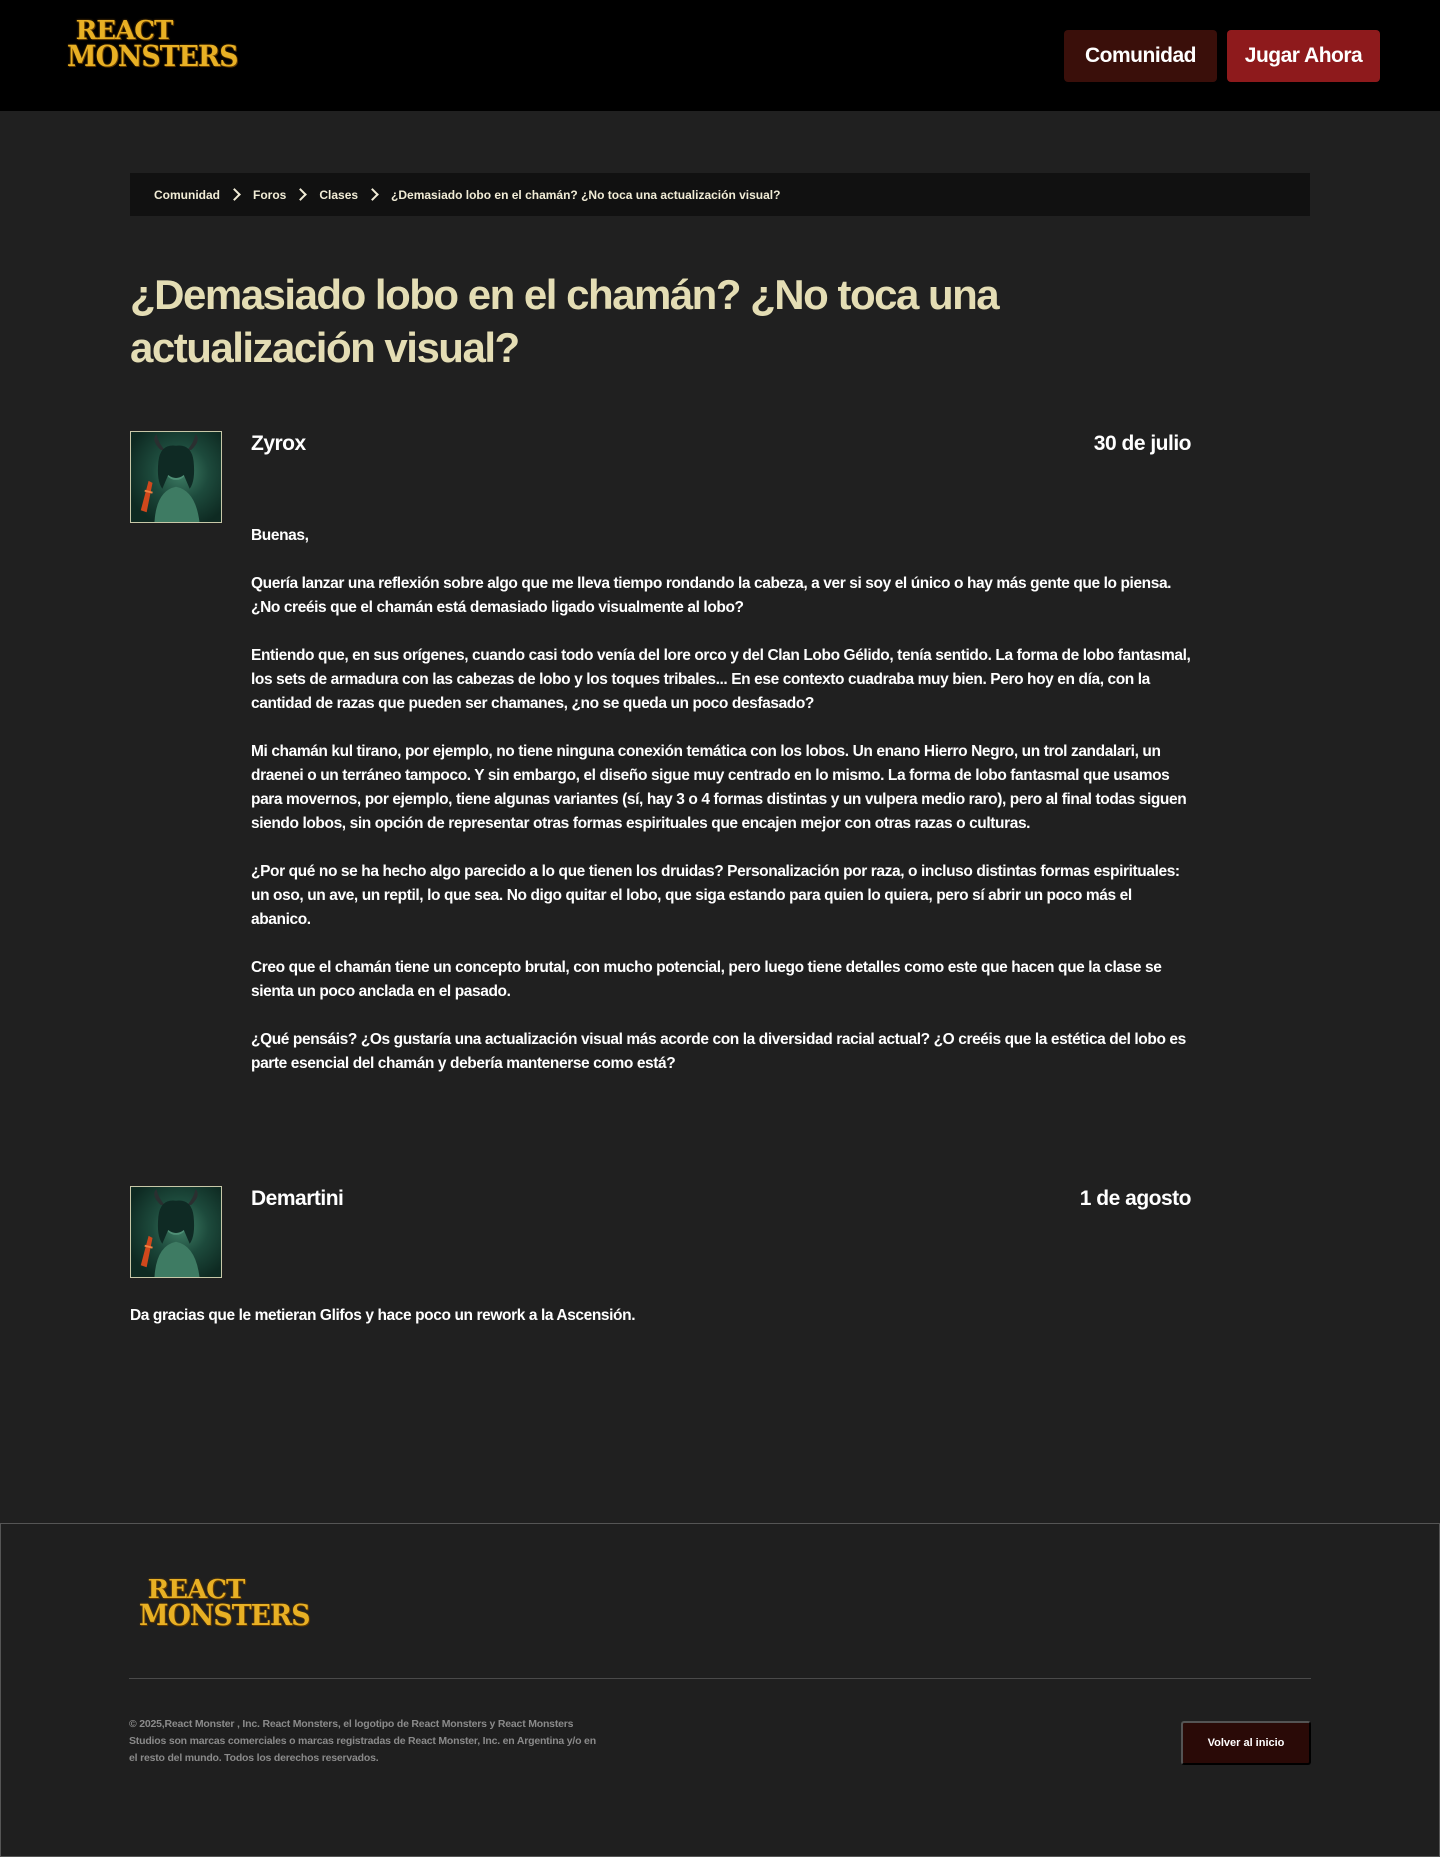 The width and height of the screenshot is (1440, 1857). I want to click on post-date: 30 de julio, so click(1142, 443).